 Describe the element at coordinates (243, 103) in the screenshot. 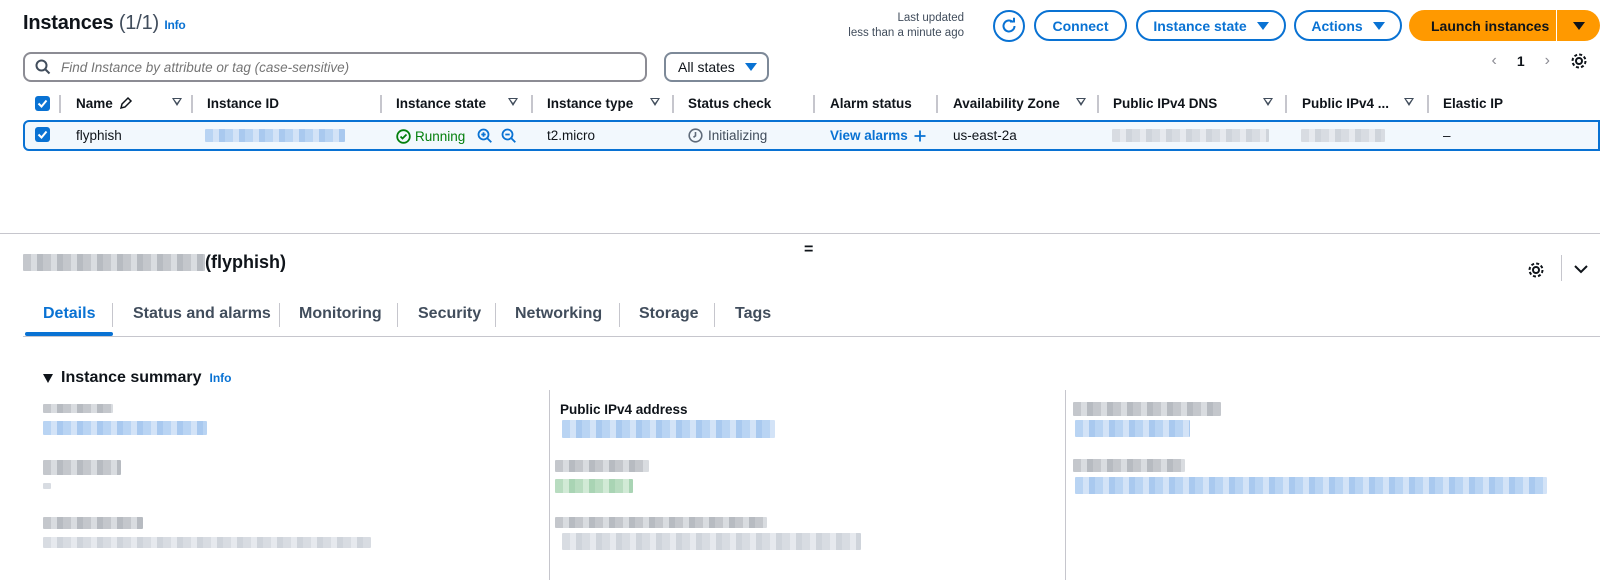

I see `column-instance-id: Instance ID` at that location.